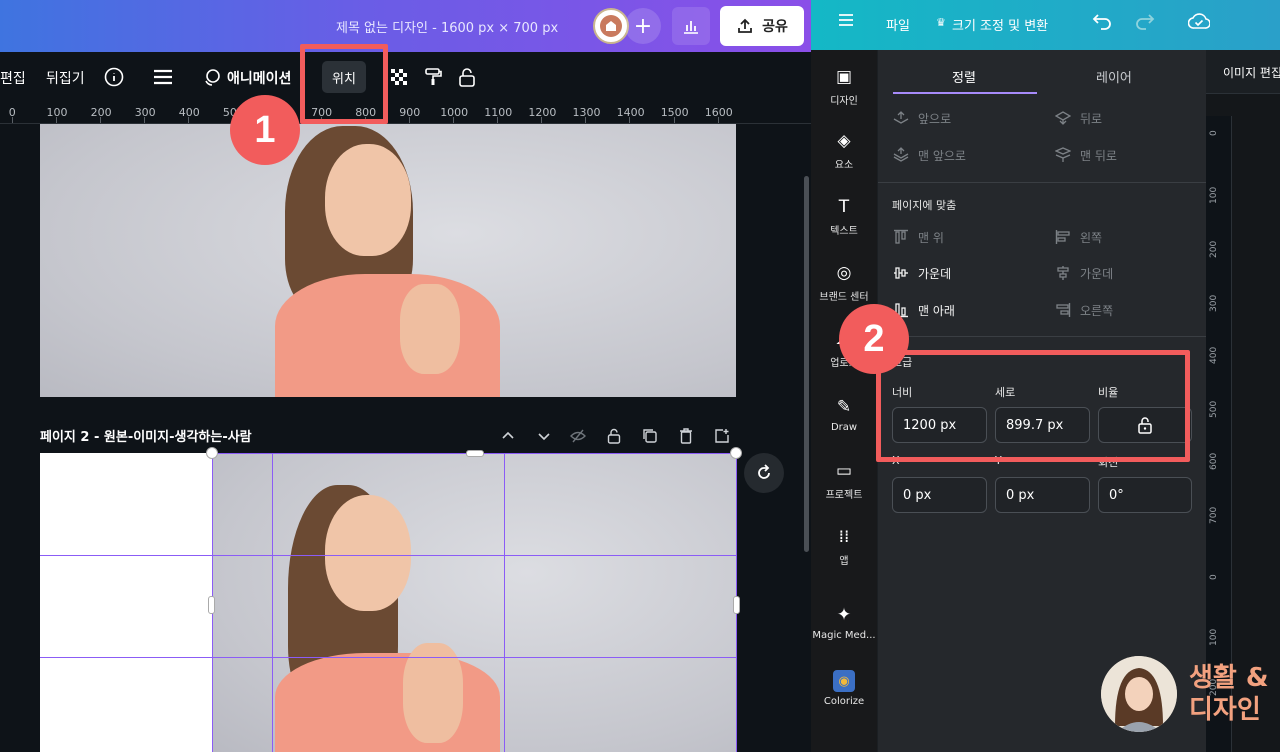 The image size is (1280, 752). I want to click on tab-arrange: 정렬, so click(964, 76).